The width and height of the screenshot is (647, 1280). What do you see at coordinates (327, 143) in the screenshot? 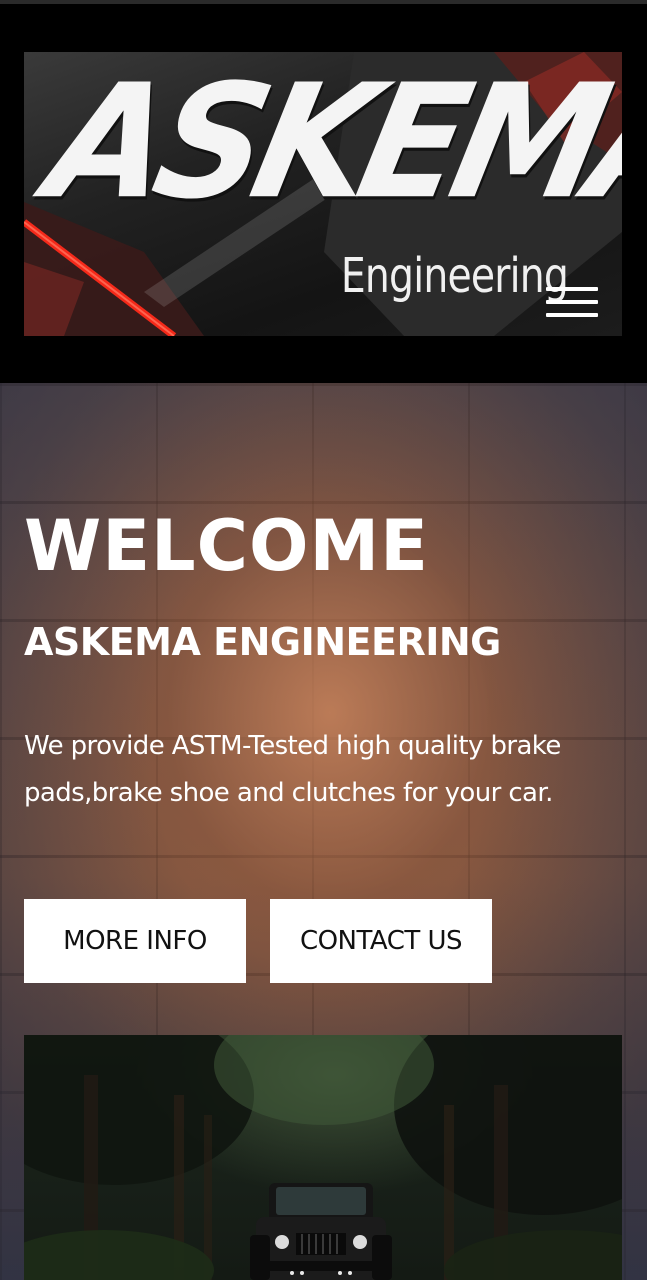
I see `logo-main-text: ASKEMA` at bounding box center [327, 143].